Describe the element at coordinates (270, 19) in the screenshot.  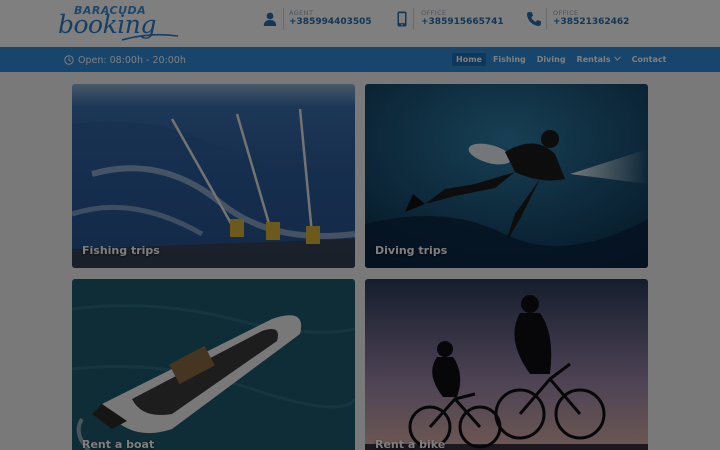
I see `user-icon` at that location.